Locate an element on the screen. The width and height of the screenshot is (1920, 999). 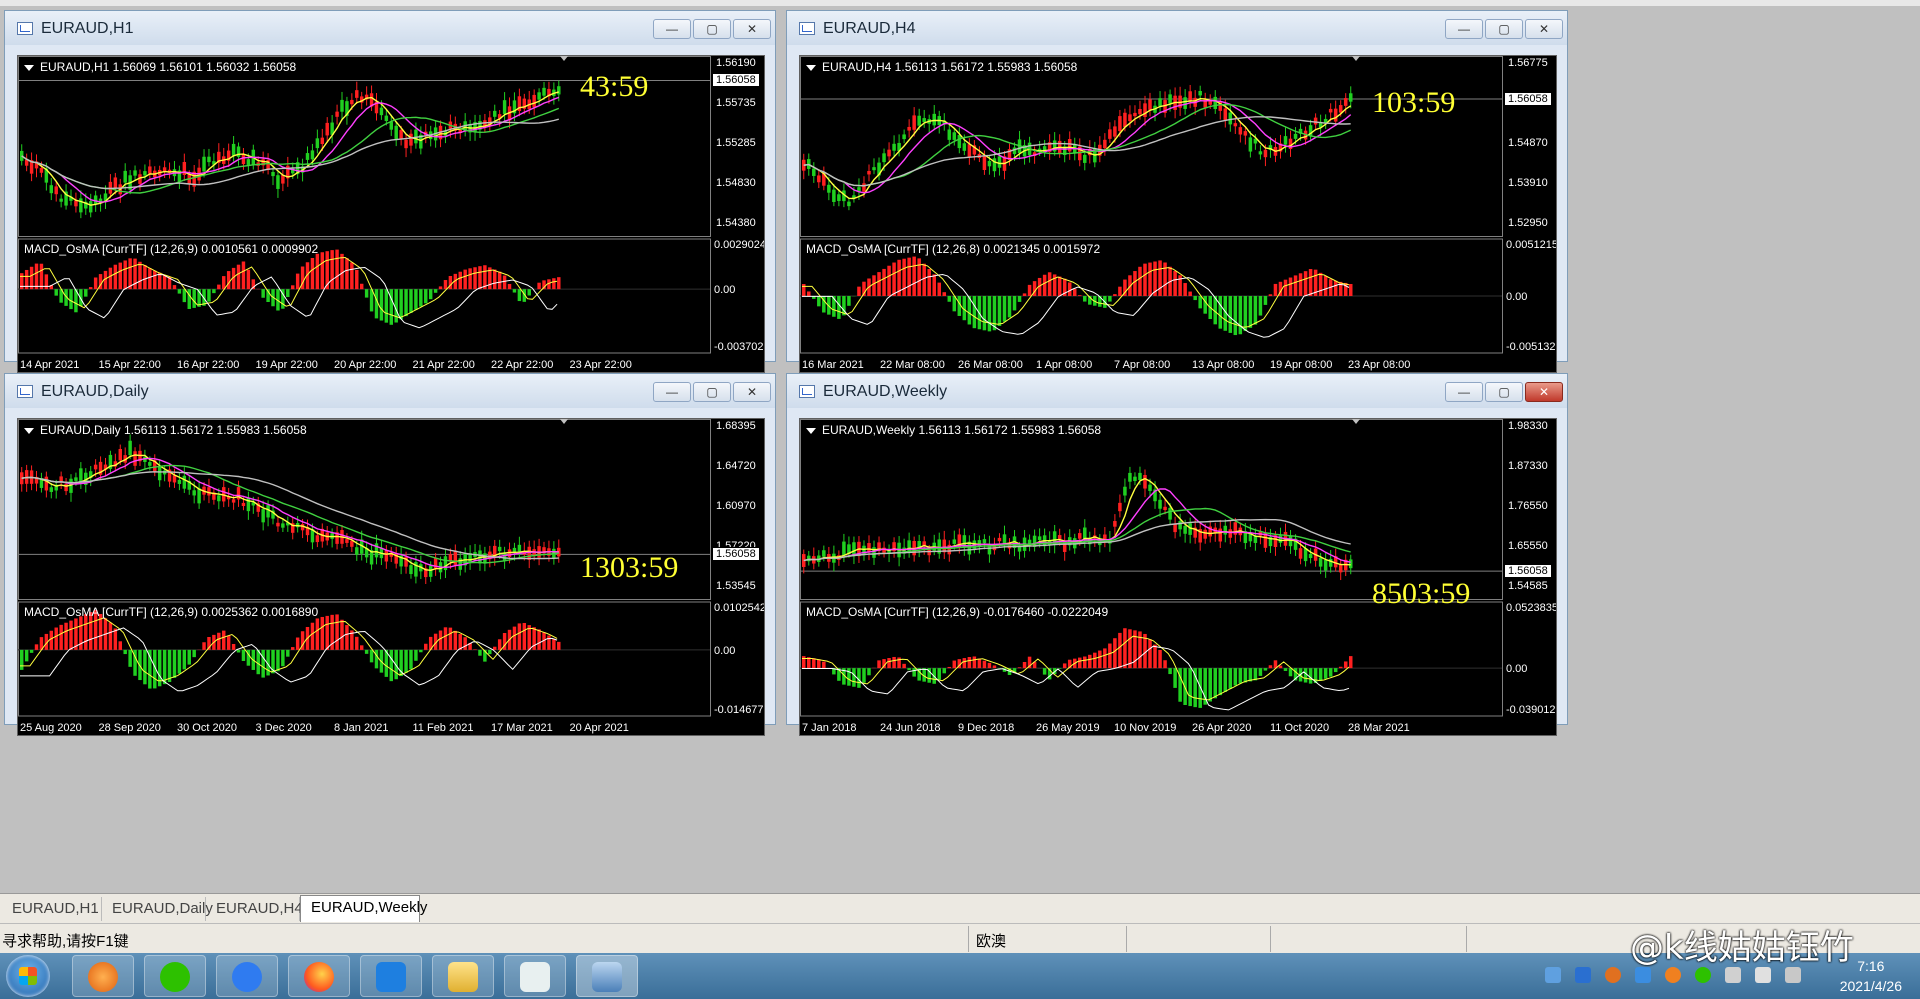
taskbar-explorer is located at coordinates (463, 976).